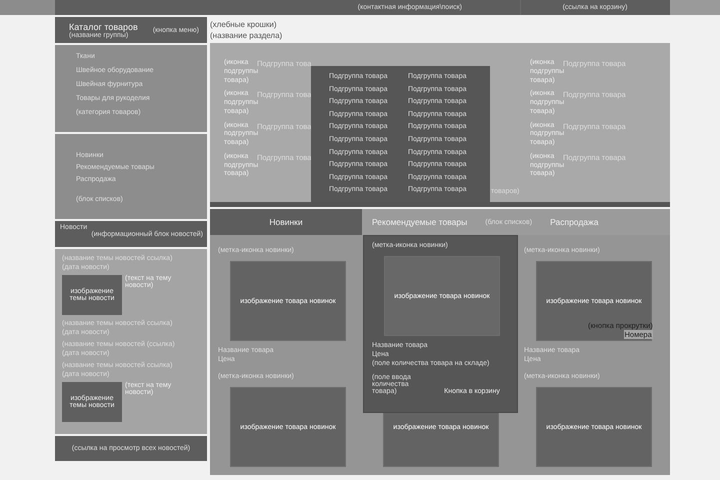 This screenshot has height=480, width=720. I want to click on section-title: (название раздела), so click(247, 35).